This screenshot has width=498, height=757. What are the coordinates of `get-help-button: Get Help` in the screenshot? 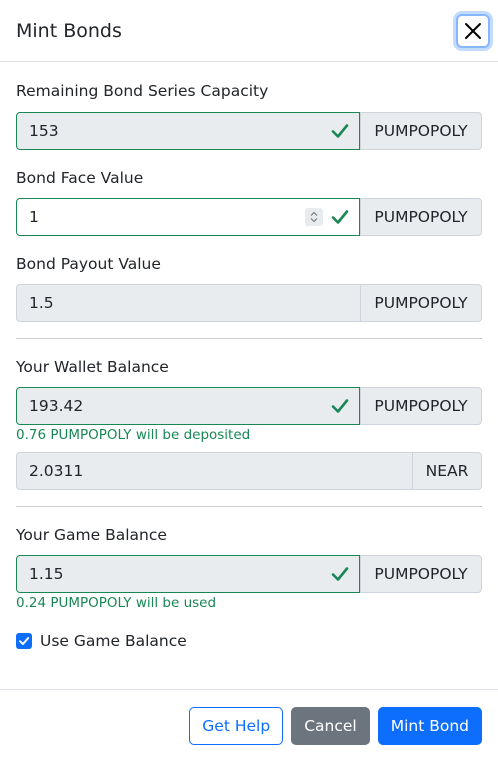 It's located at (236, 726).